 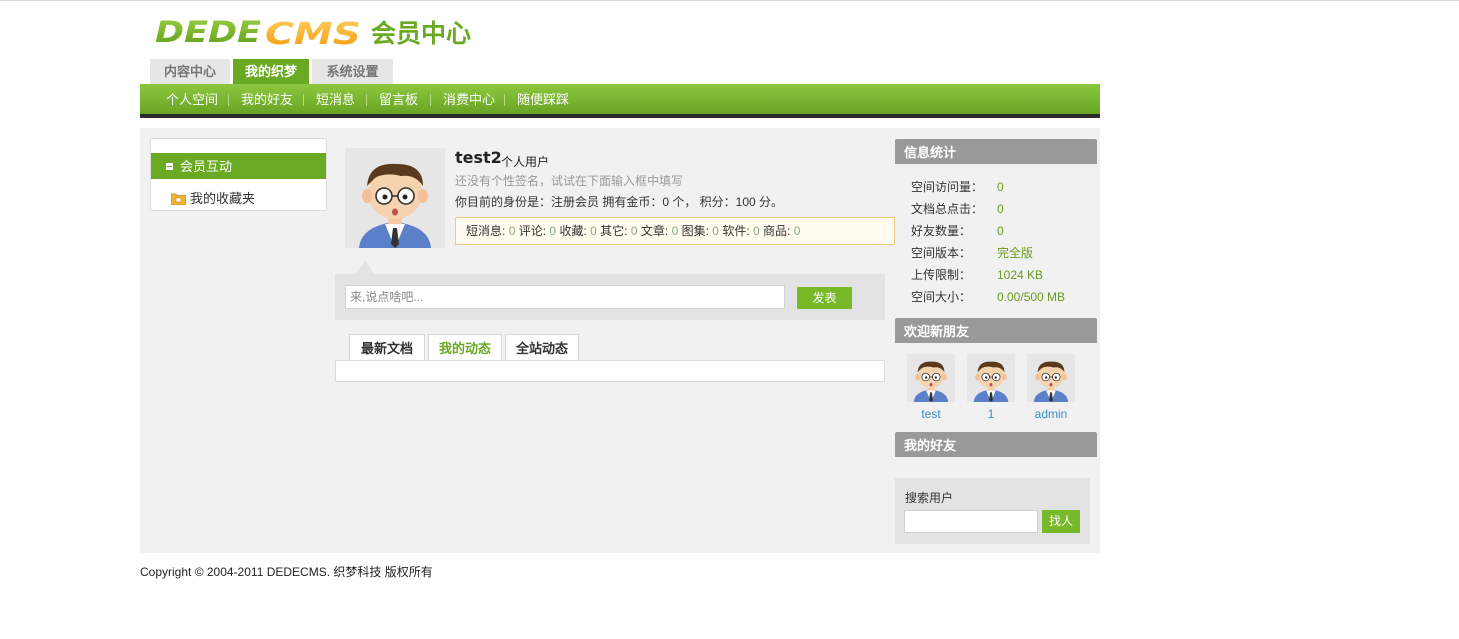 I want to click on stat-label: 收藏:, so click(x=573, y=231).